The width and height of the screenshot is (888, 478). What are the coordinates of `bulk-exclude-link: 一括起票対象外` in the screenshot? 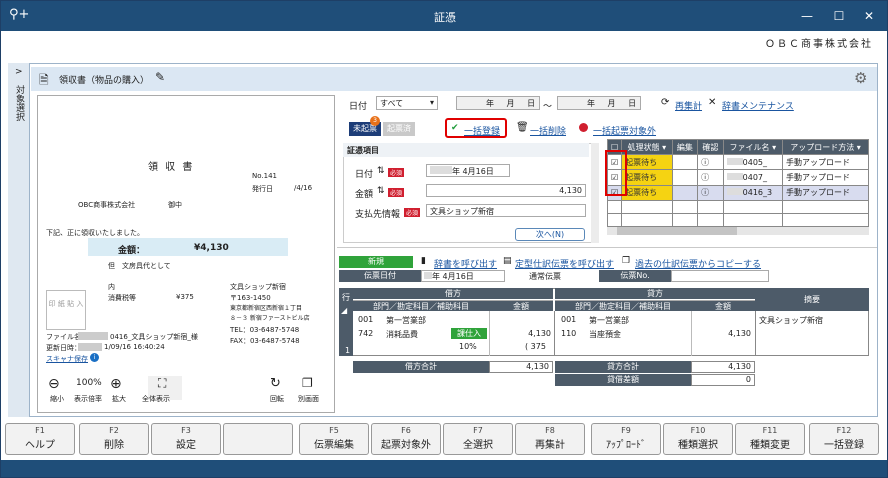 It's located at (624, 130).